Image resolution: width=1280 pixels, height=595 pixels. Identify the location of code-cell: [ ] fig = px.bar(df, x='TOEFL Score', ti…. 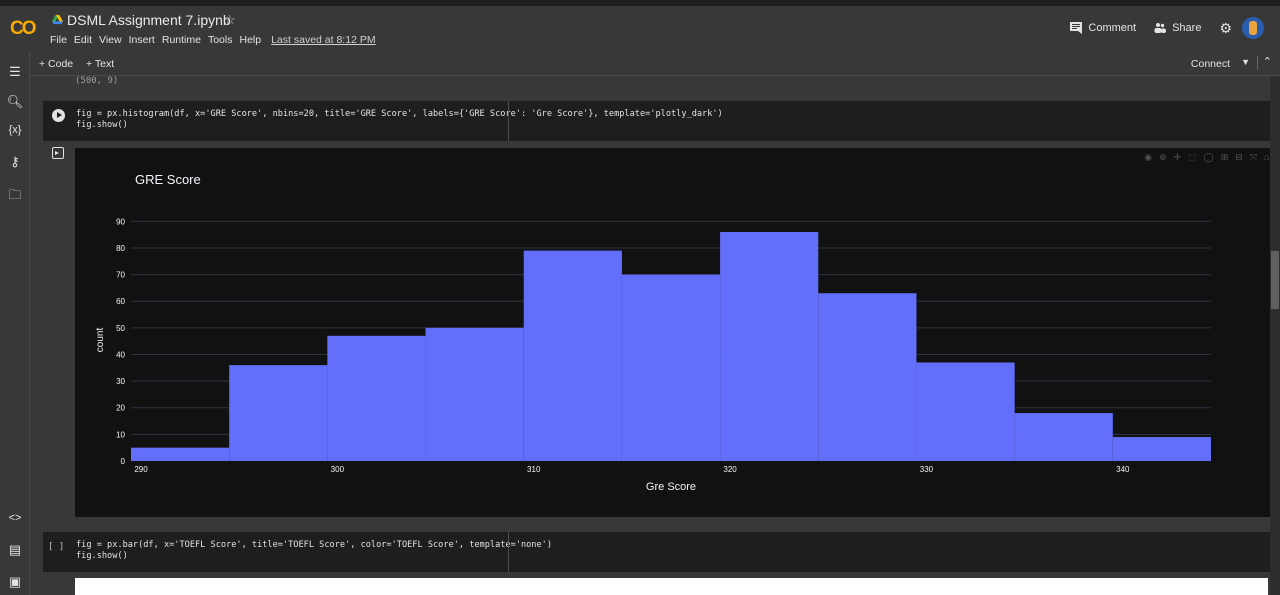
(656, 552).